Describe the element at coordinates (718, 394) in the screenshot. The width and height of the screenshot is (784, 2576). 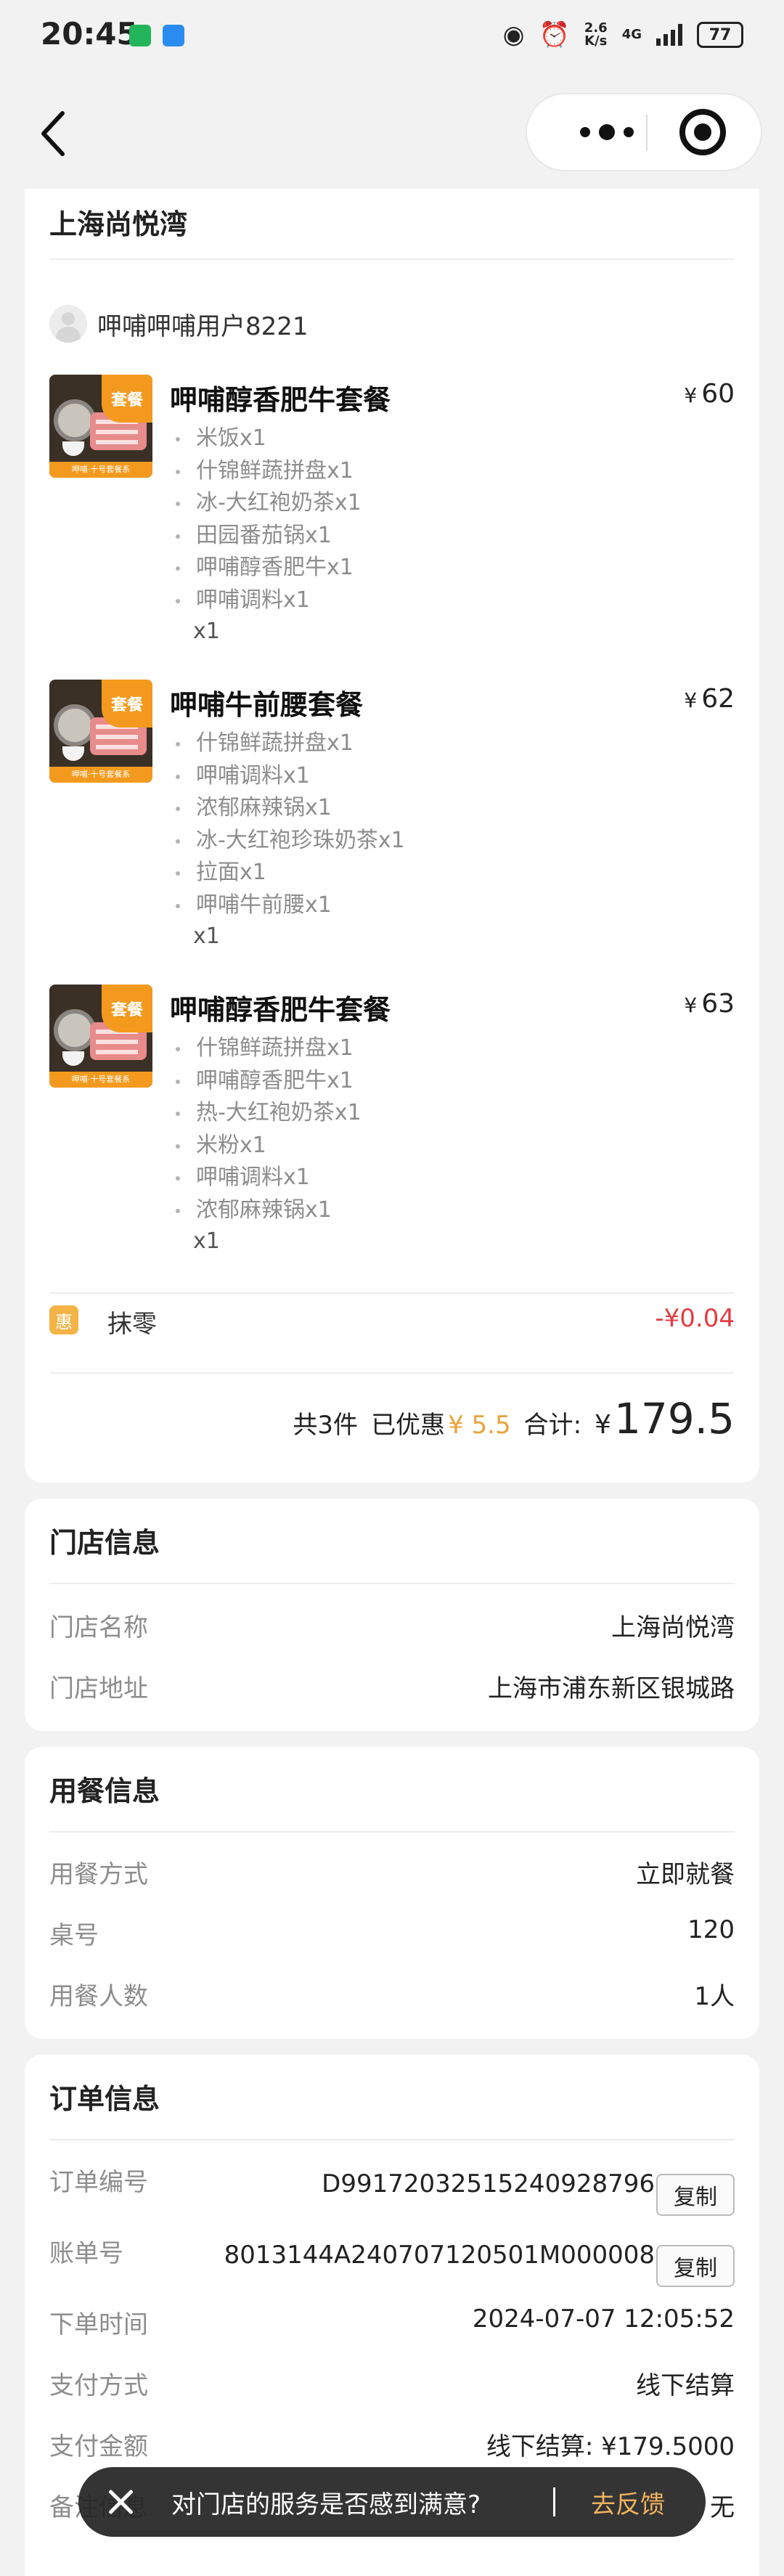
I see `item-price-value: 60` at that location.